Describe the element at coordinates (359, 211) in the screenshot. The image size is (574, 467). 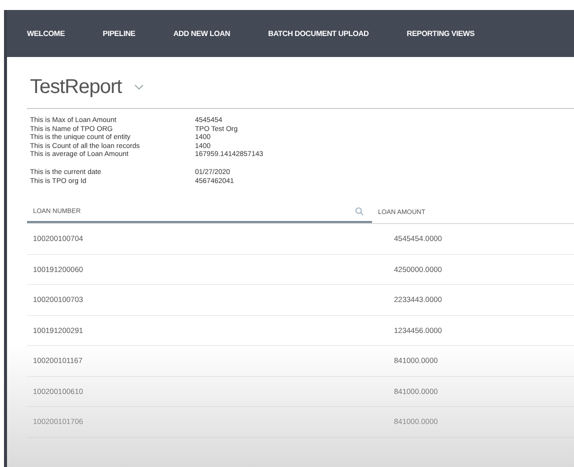
I see `search-icon` at that location.